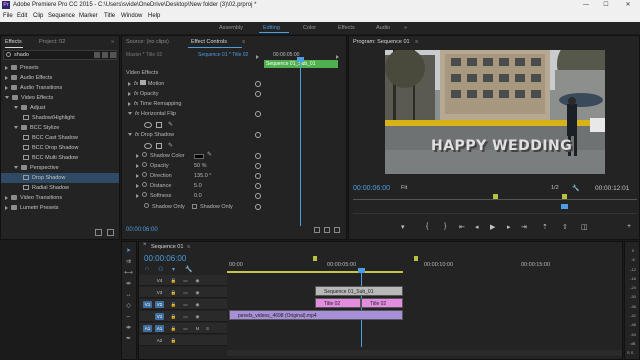 The height and width of the screenshot is (360, 640). I want to click on clip-video: pexels_videos_4698 (Original).mp4, so click(316, 315).